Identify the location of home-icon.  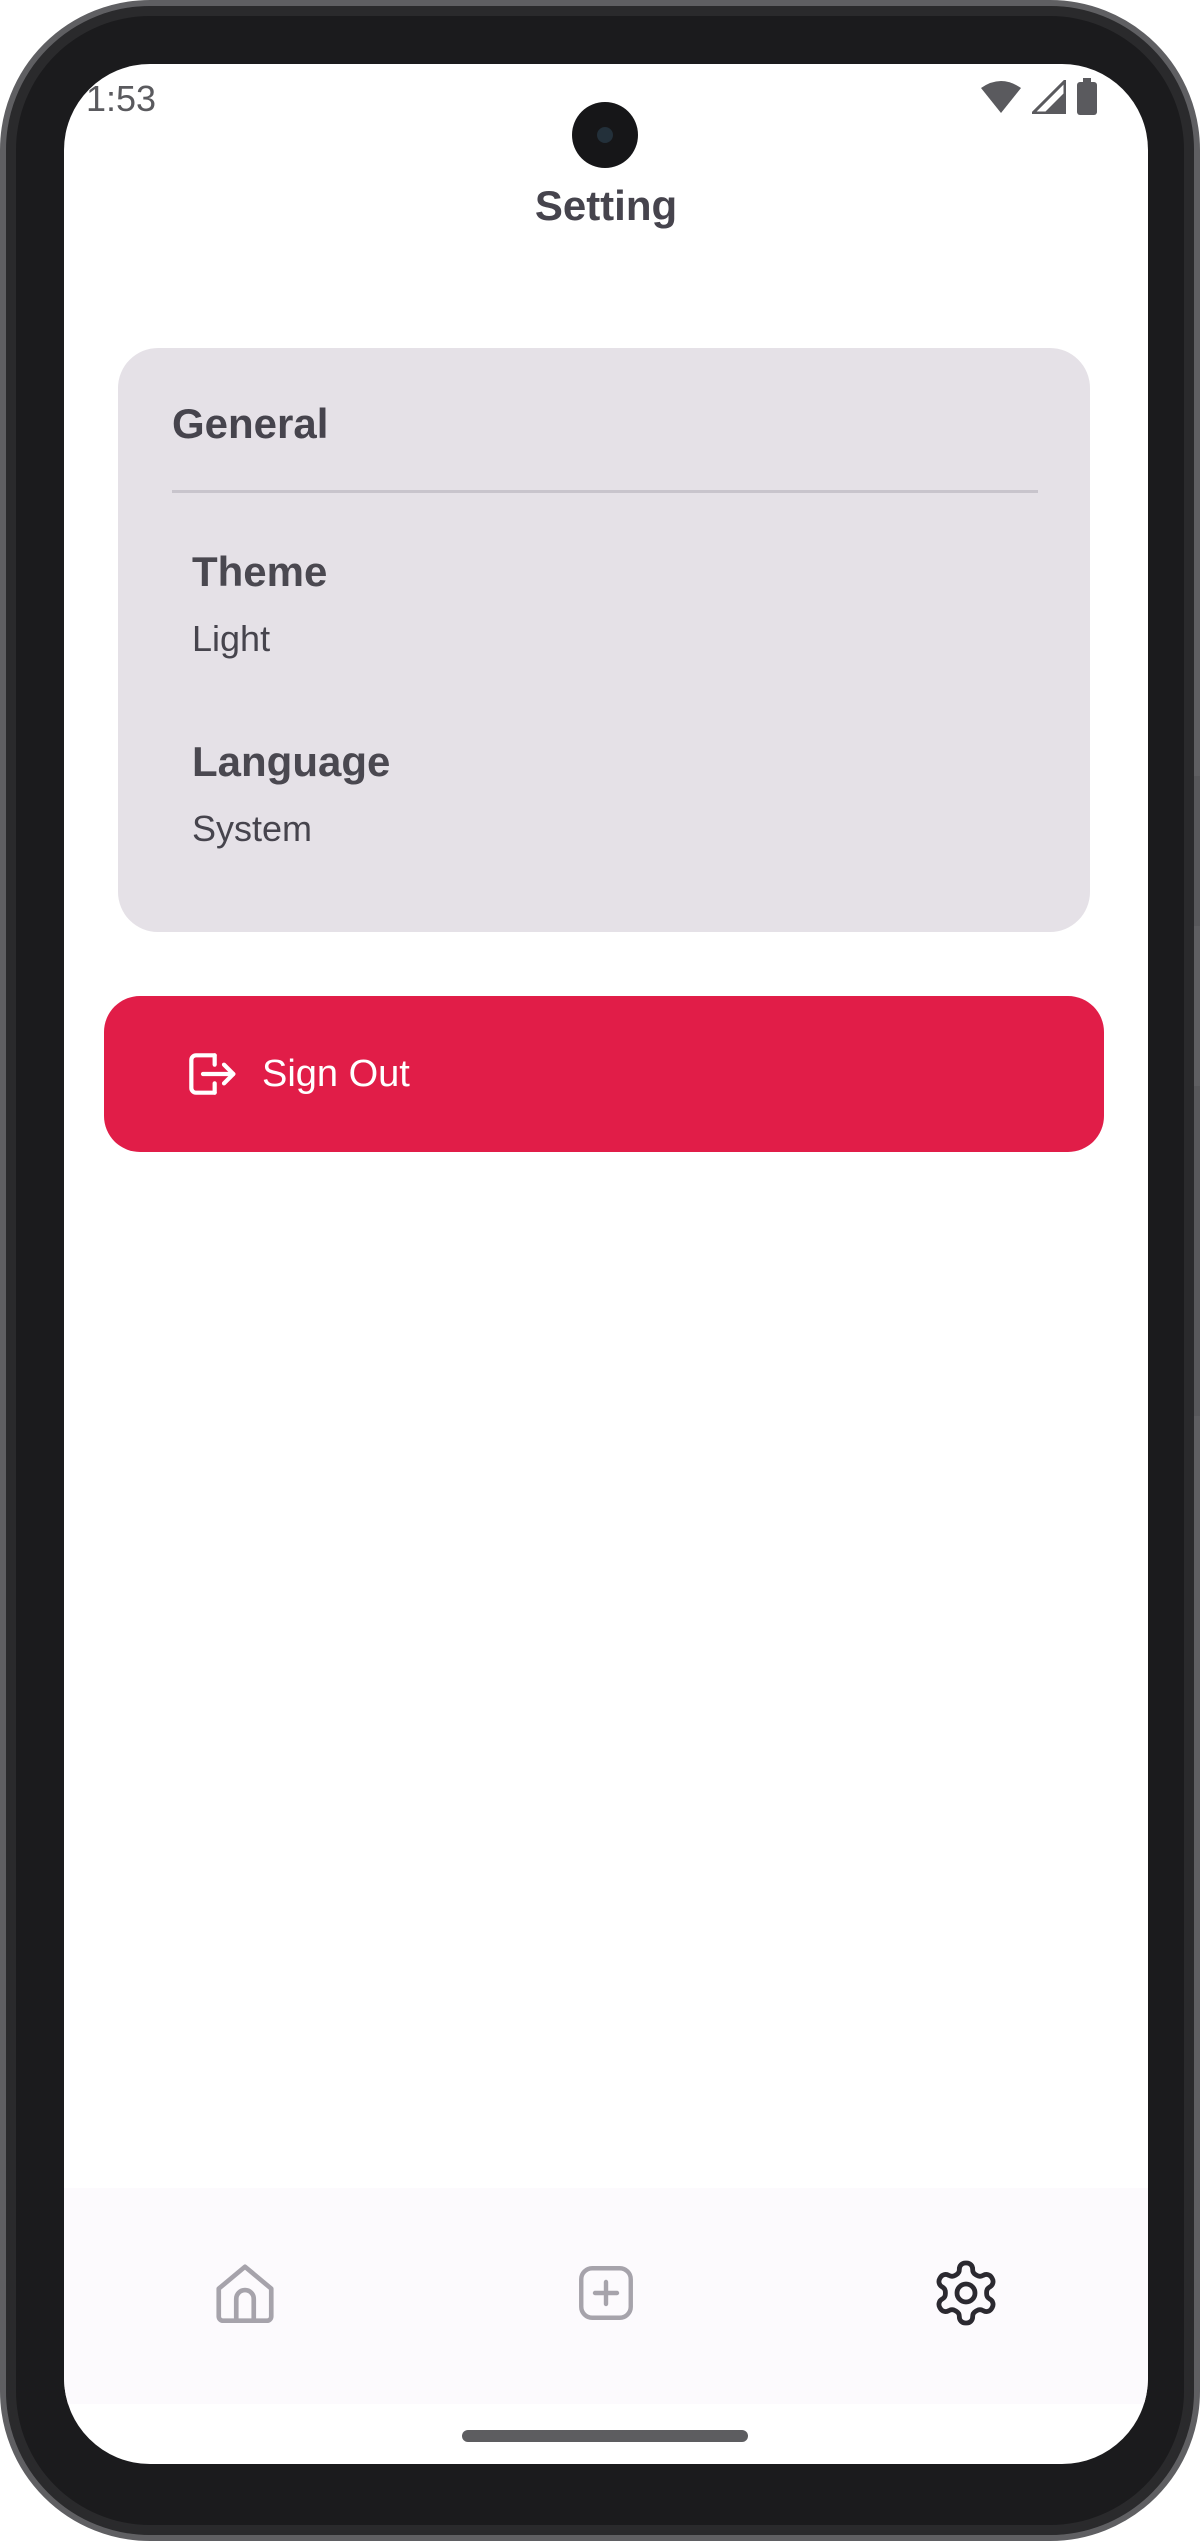
(245, 2294).